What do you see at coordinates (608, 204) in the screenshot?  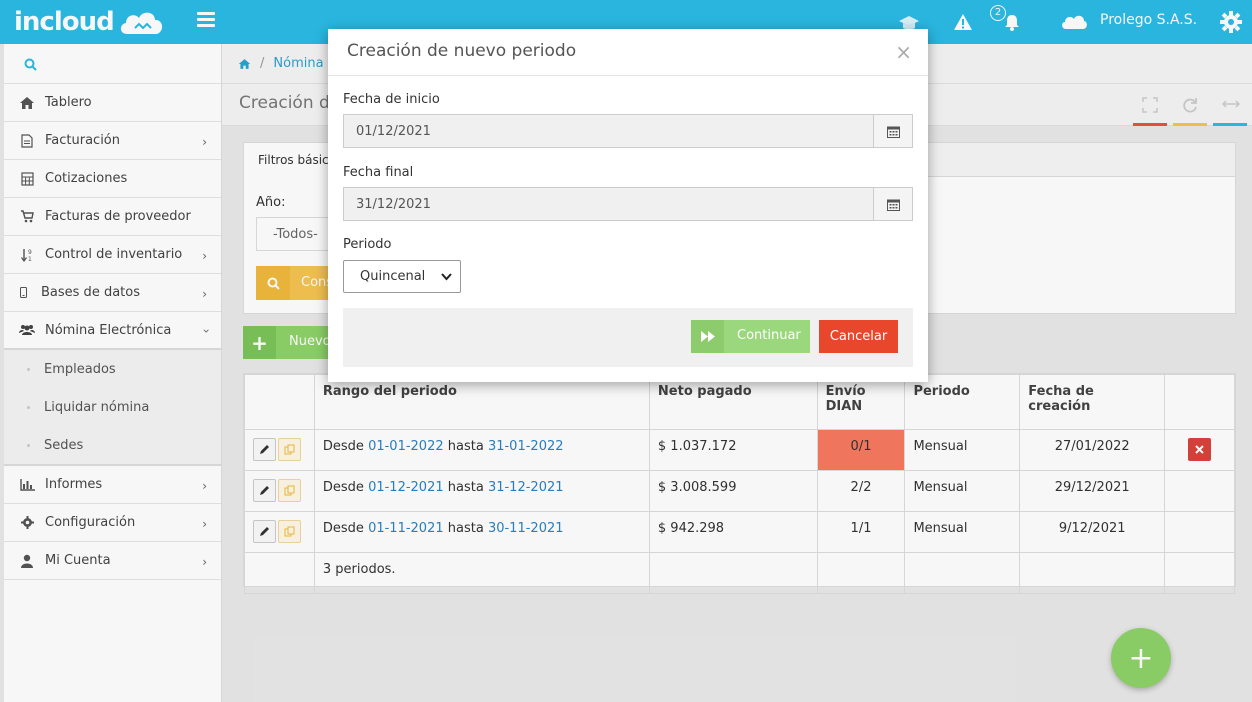 I see `fecha-final-input: 31/12/2021` at bounding box center [608, 204].